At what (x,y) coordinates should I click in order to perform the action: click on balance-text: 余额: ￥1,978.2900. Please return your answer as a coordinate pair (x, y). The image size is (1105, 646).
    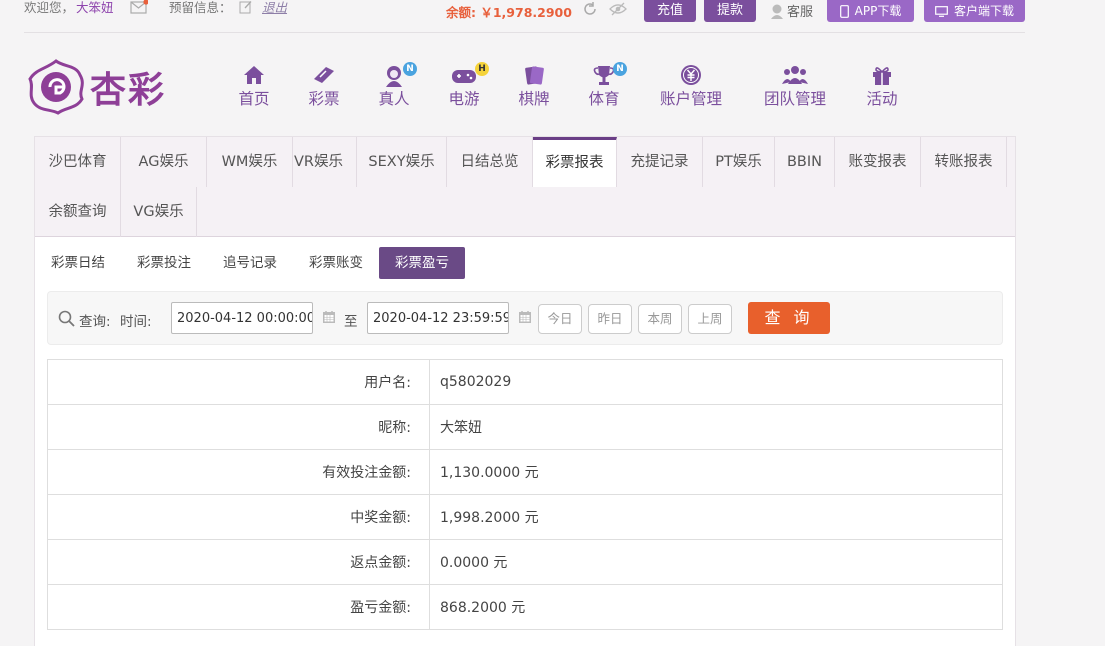
    Looking at the image, I should click on (509, 12).